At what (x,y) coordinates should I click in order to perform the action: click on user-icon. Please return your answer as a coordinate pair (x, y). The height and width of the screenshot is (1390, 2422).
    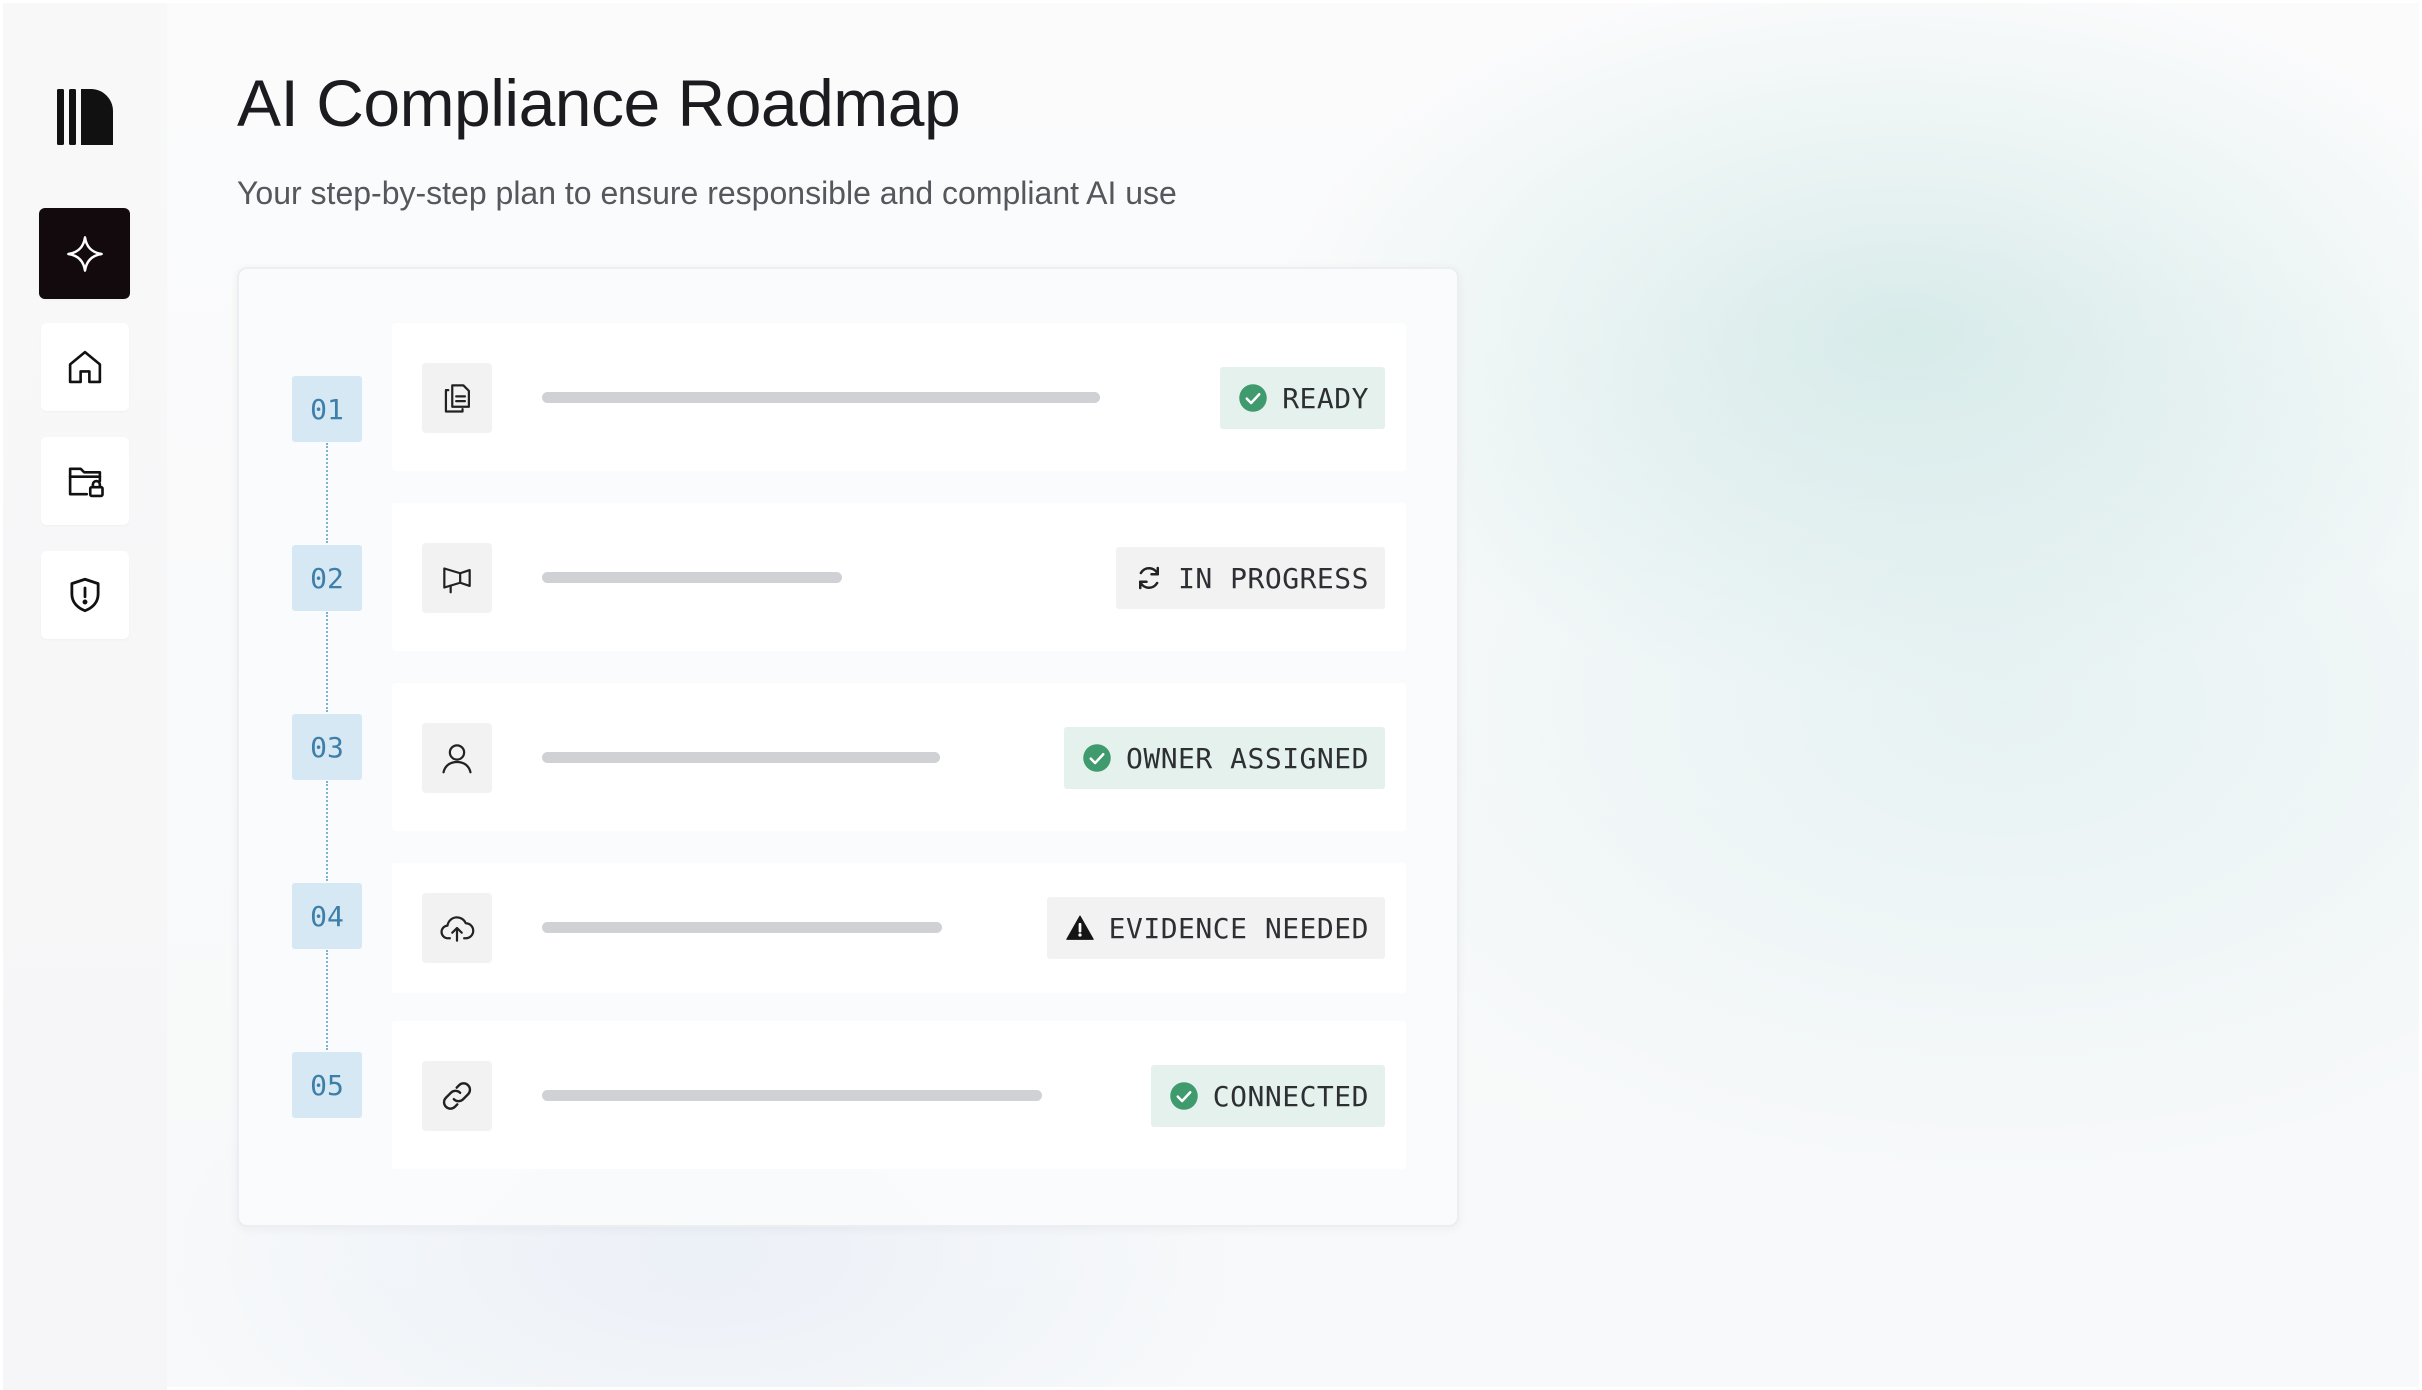
    Looking at the image, I should click on (457, 759).